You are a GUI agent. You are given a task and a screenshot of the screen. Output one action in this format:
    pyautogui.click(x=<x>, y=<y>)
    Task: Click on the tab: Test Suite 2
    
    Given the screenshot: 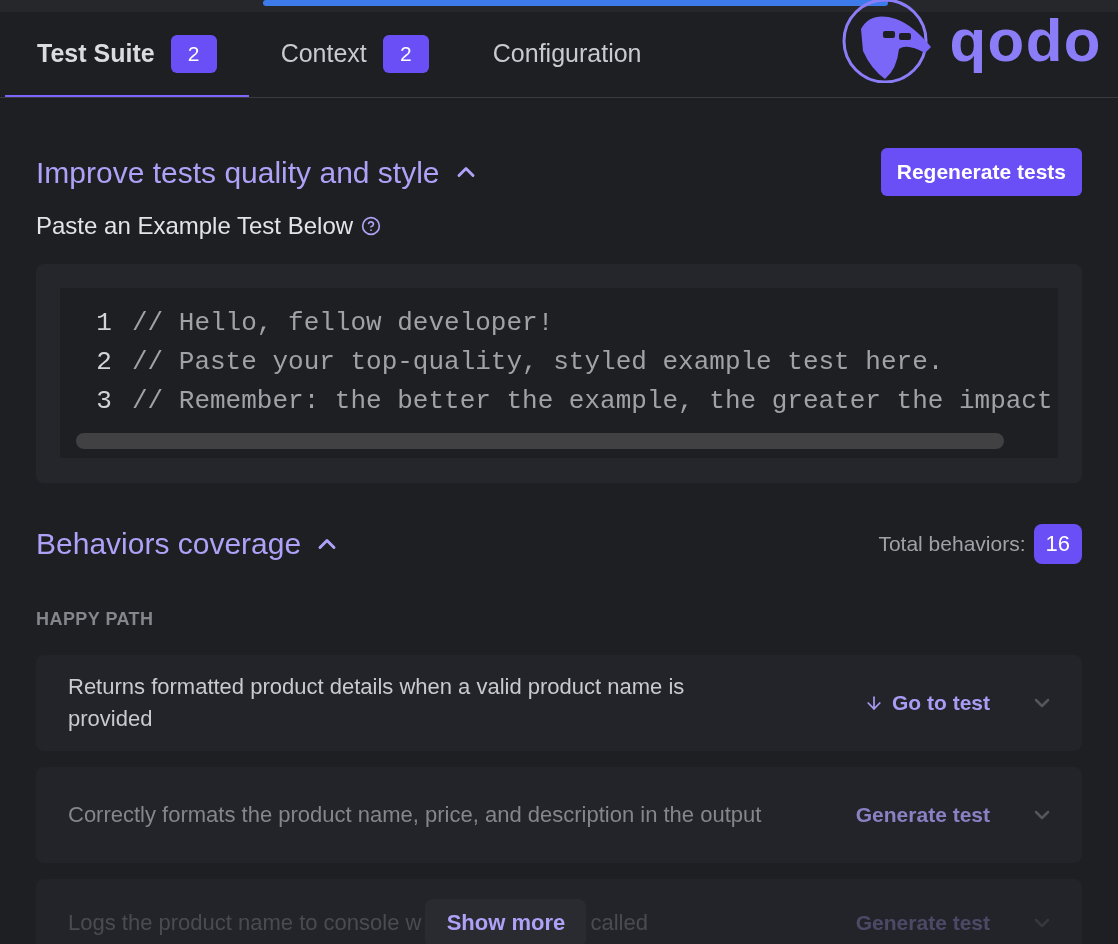 What is the action you would take?
    pyautogui.click(x=127, y=54)
    